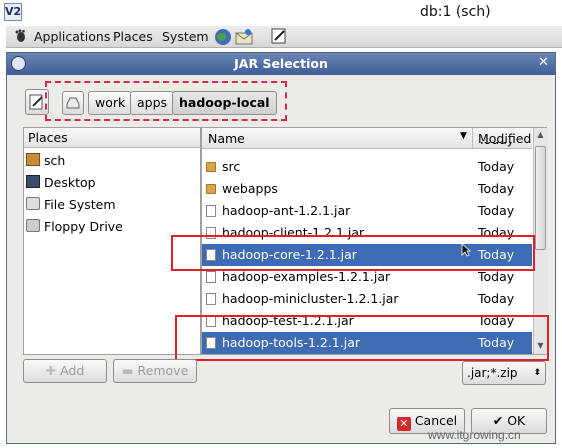  I want to click on breadcrumb-annotation-box, so click(166, 101).